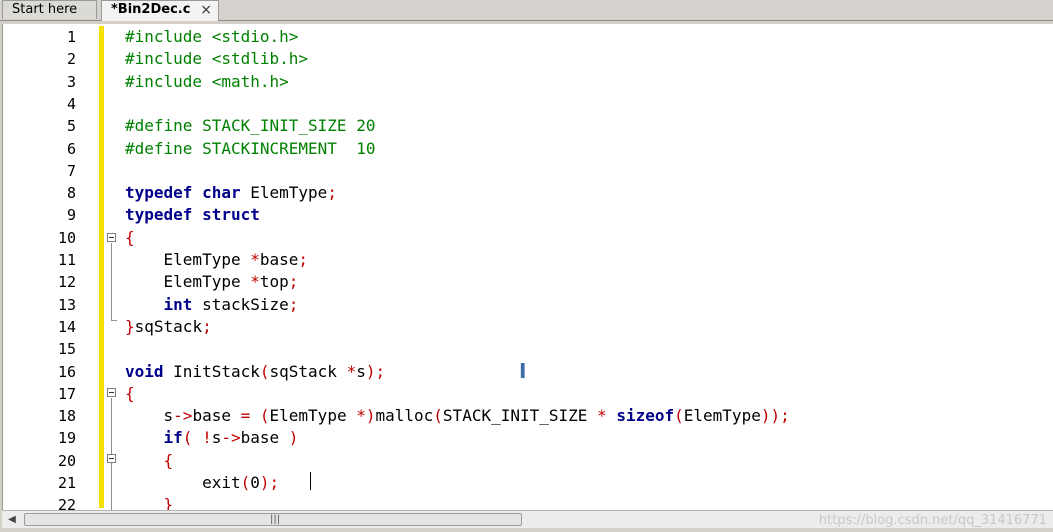 This screenshot has height=532, width=1053. Describe the element at coordinates (528, 461) in the screenshot. I see `code-line: 20 {` at that location.